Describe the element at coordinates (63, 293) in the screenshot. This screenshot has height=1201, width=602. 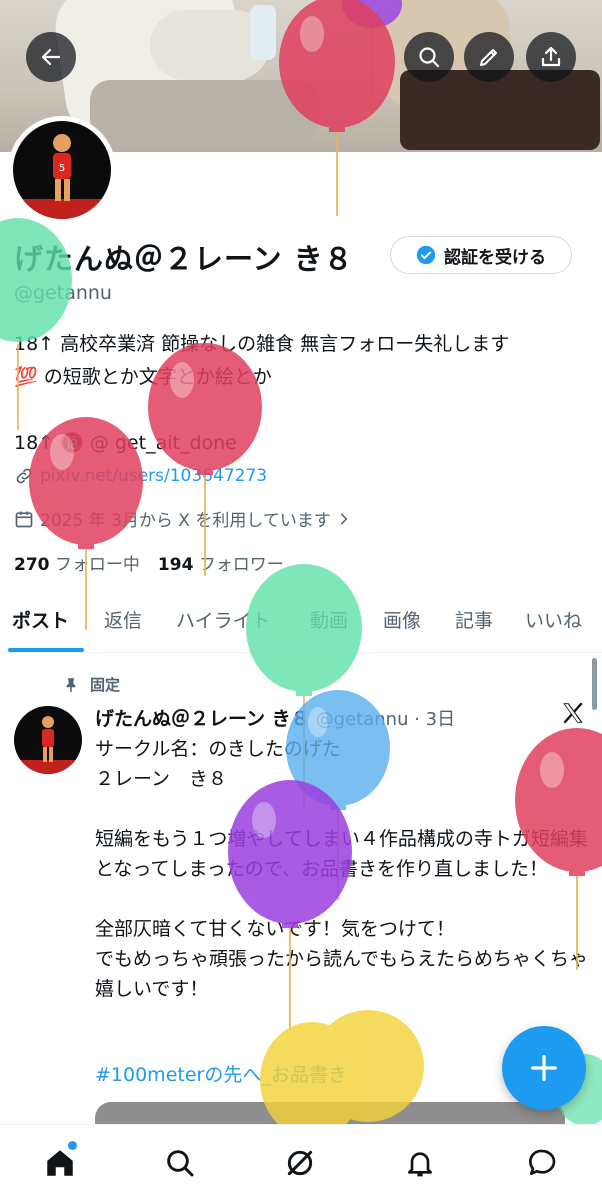
I see `user-handle: @getannu` at that location.